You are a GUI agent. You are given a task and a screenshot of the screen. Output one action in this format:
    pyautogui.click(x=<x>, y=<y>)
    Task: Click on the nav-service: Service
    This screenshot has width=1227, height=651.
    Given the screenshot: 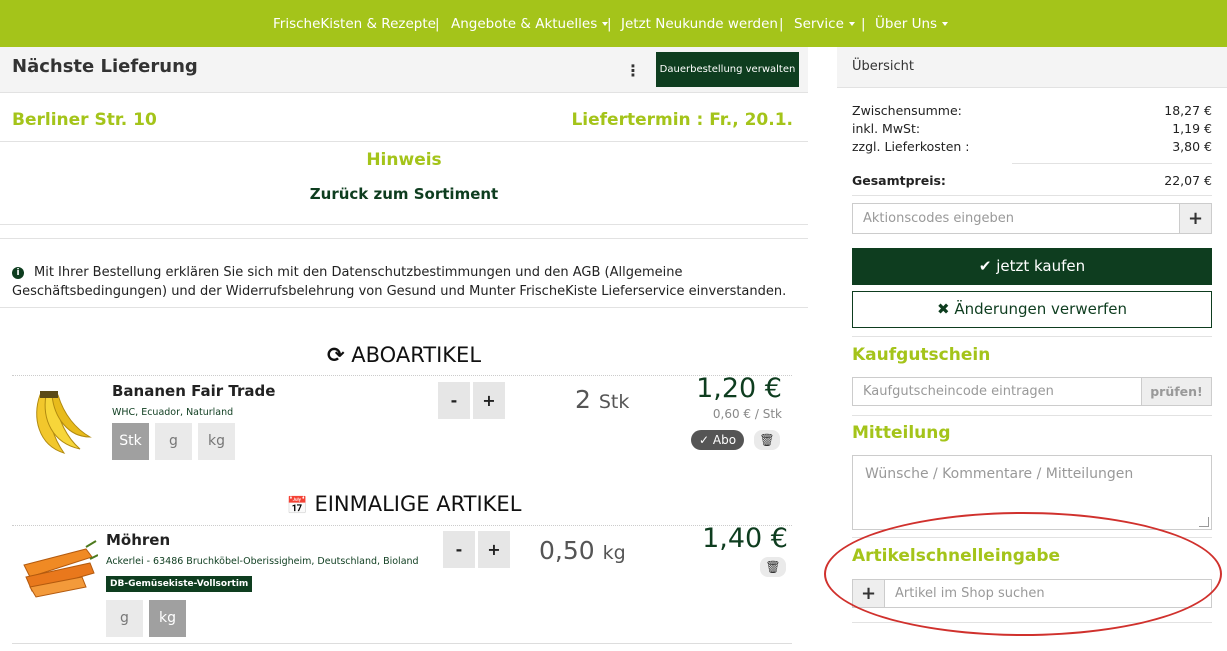 What is the action you would take?
    pyautogui.click(x=824, y=24)
    